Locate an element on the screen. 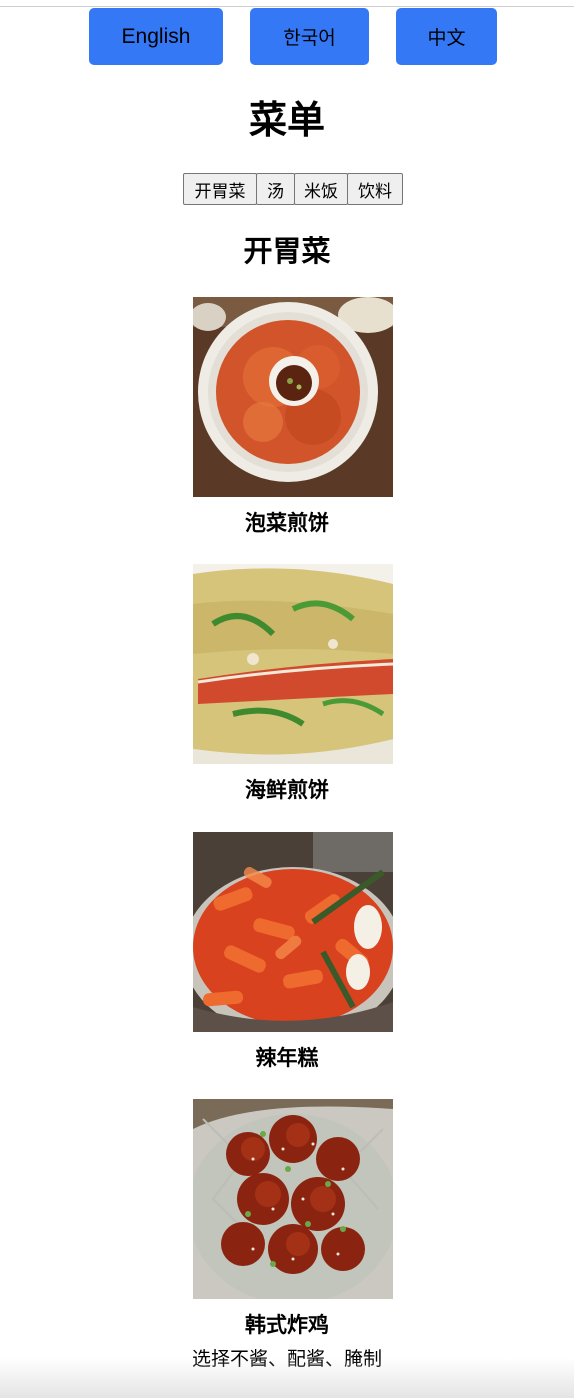 This screenshot has width=574, height=1398. dish-description: 选择不酱、配酱、腌制 is located at coordinates (286, 1359).